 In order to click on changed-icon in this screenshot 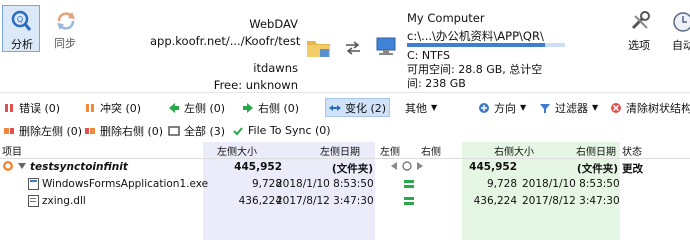, I will do `click(335, 107)`.